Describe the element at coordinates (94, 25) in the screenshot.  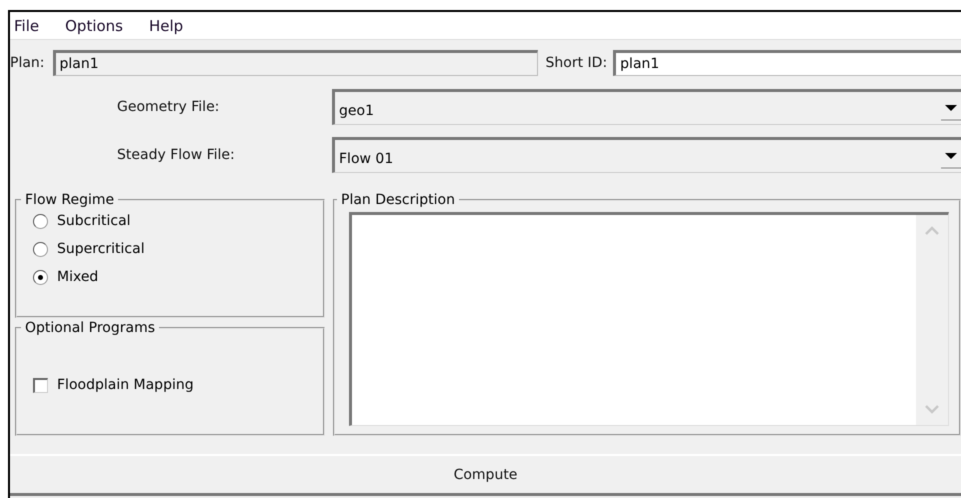
I see `menu-item: Options` at that location.